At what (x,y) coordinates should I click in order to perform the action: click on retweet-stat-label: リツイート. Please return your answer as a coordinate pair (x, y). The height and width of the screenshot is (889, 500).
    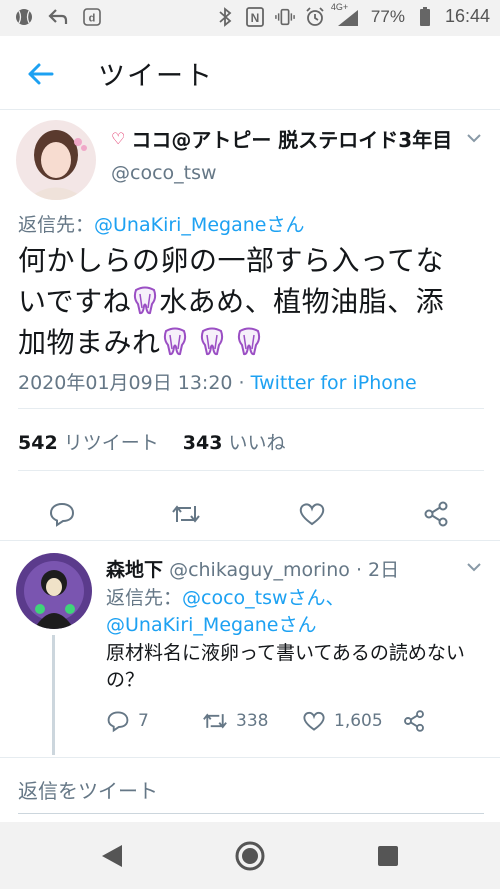
    Looking at the image, I should click on (111, 443).